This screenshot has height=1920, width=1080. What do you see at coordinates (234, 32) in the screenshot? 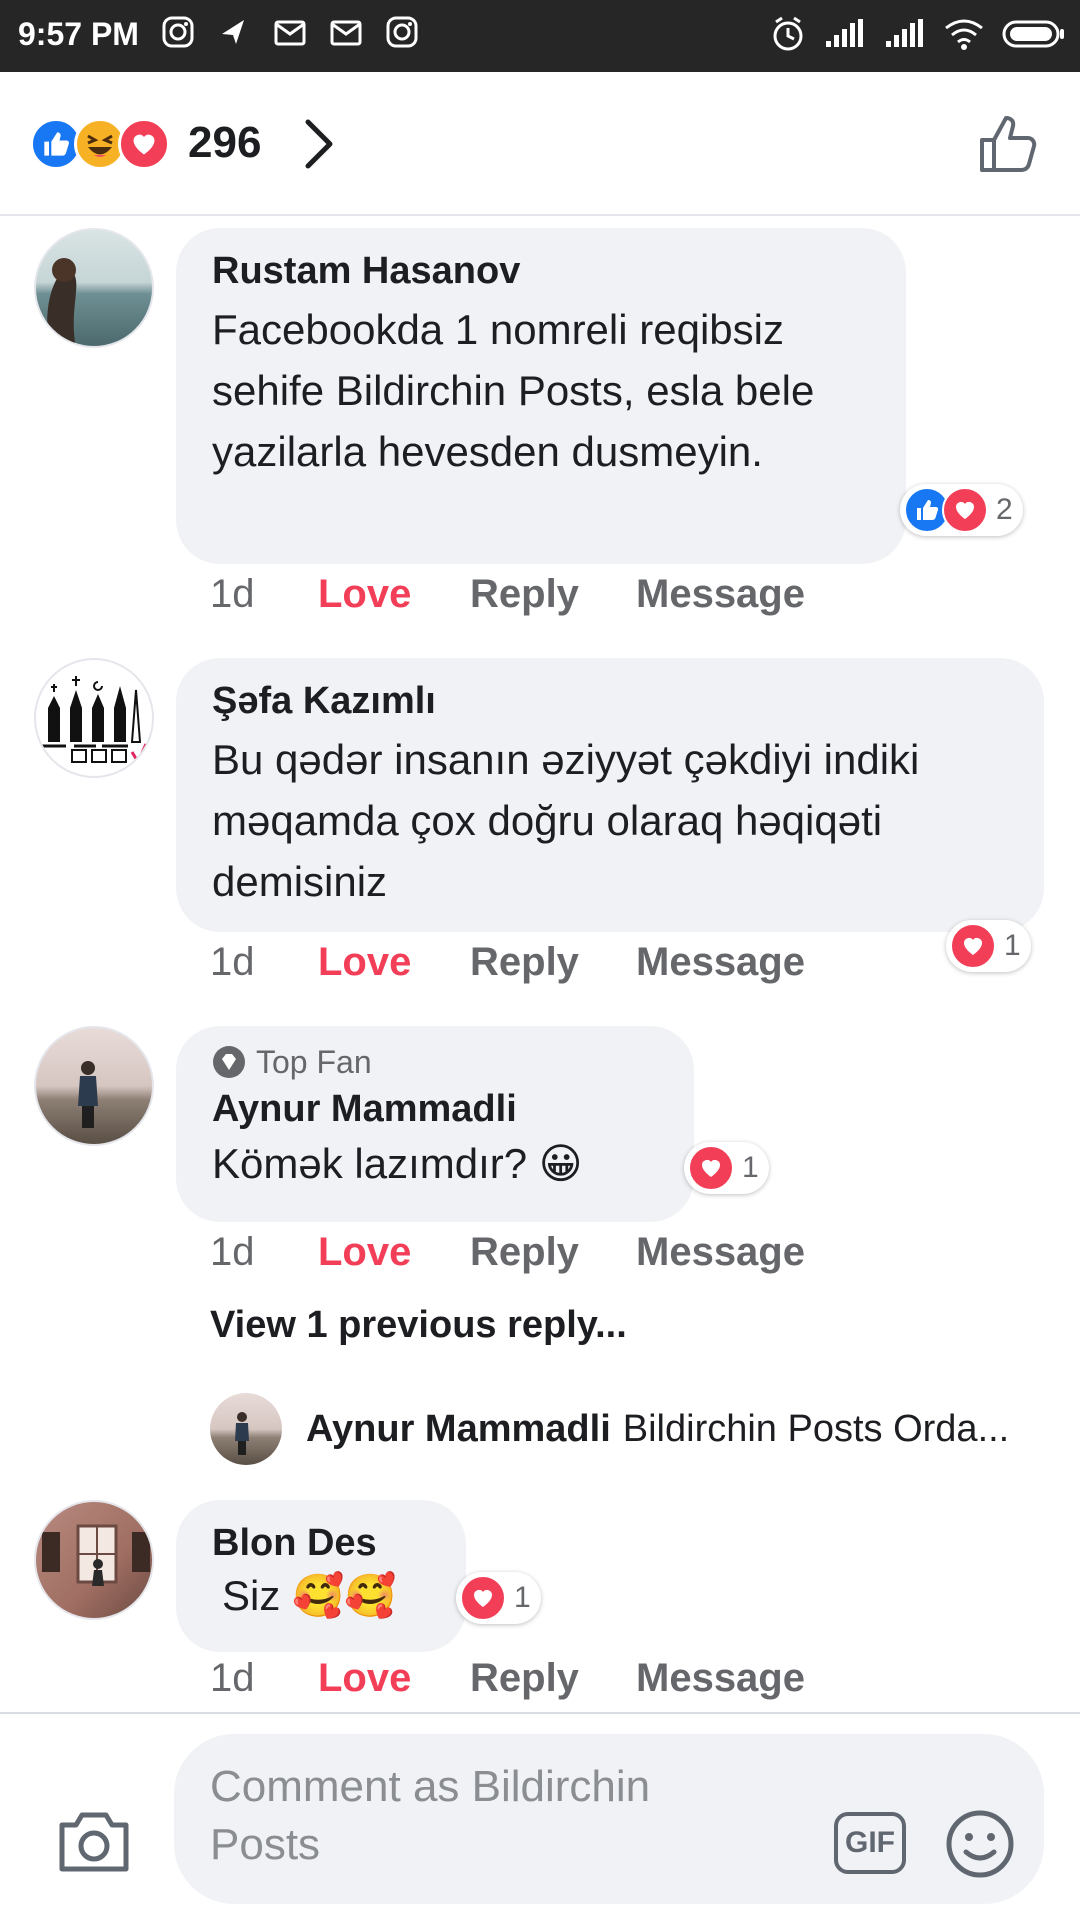
I see `navigation-icon` at bounding box center [234, 32].